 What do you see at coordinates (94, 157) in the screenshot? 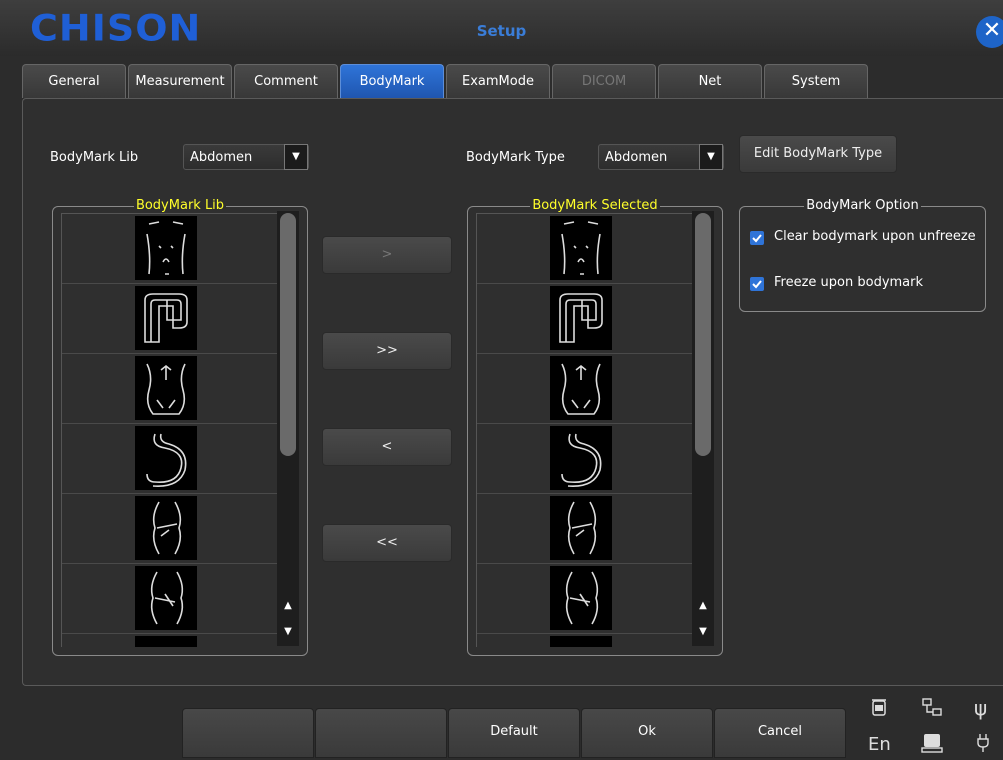
I see `bodymark-lib-label: BodyMark Lib` at bounding box center [94, 157].